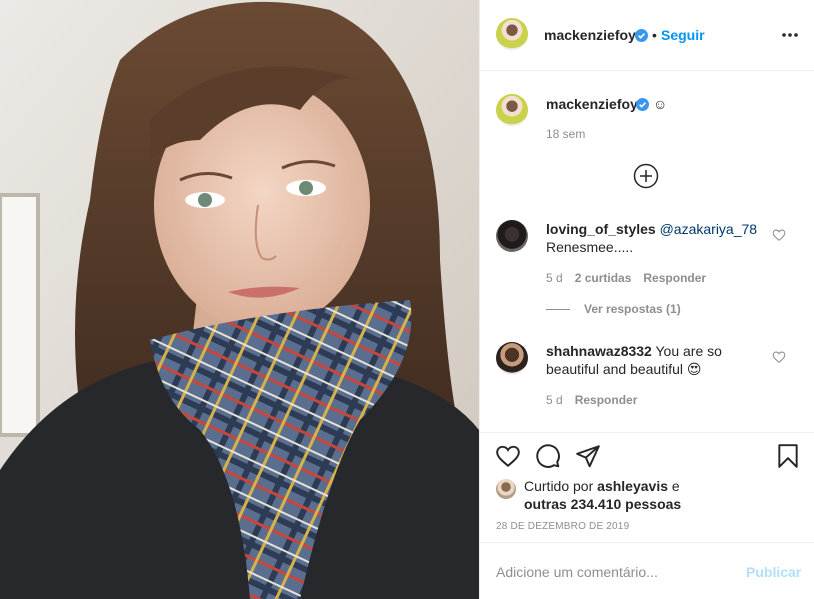  I want to click on comment-input, so click(616, 572).